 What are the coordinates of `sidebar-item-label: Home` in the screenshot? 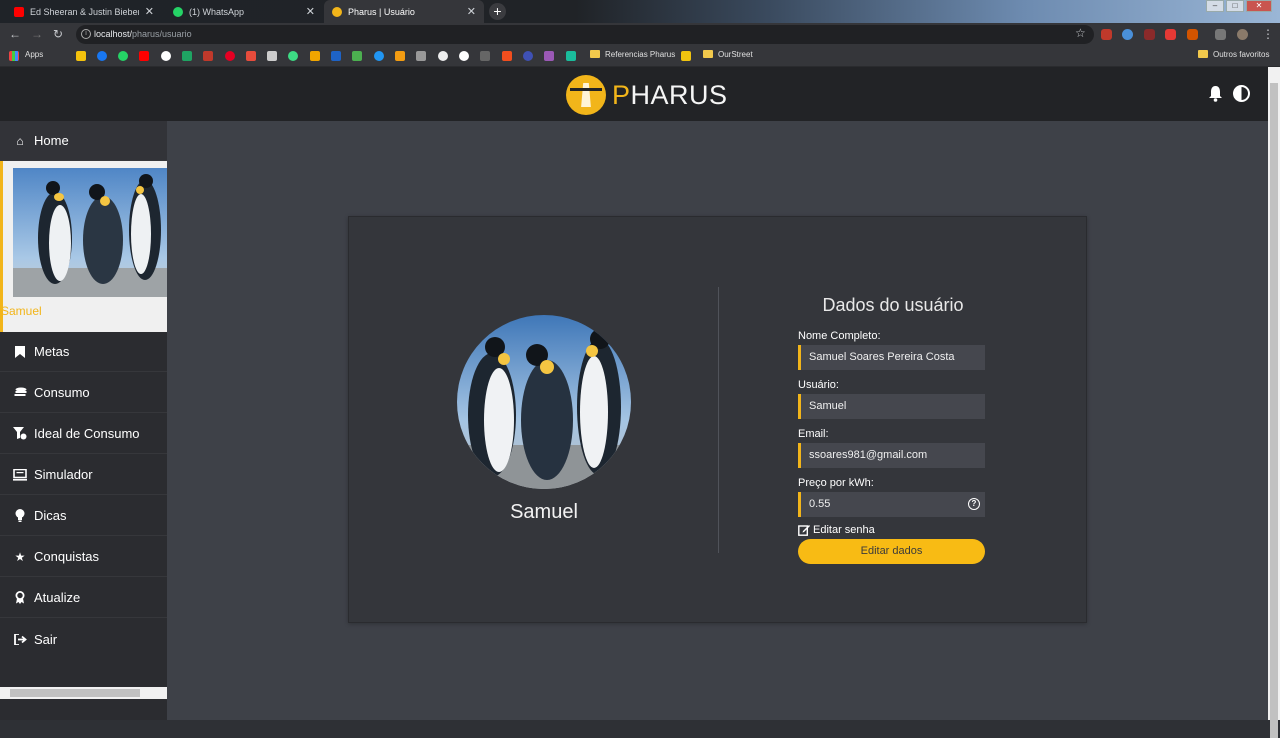 It's located at (51, 140).